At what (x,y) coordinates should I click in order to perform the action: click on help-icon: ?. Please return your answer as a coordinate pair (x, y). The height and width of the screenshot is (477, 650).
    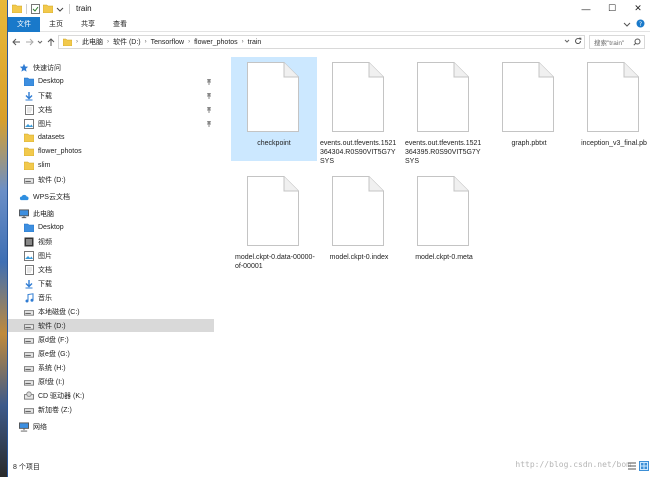
    Looking at the image, I should click on (640, 24).